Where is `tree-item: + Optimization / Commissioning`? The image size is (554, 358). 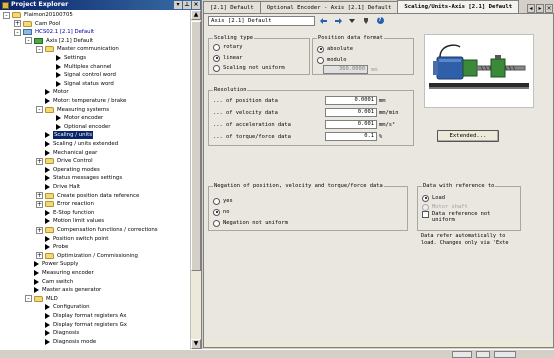 tree-item: + Optimization / Commissioning is located at coordinates (87, 256).